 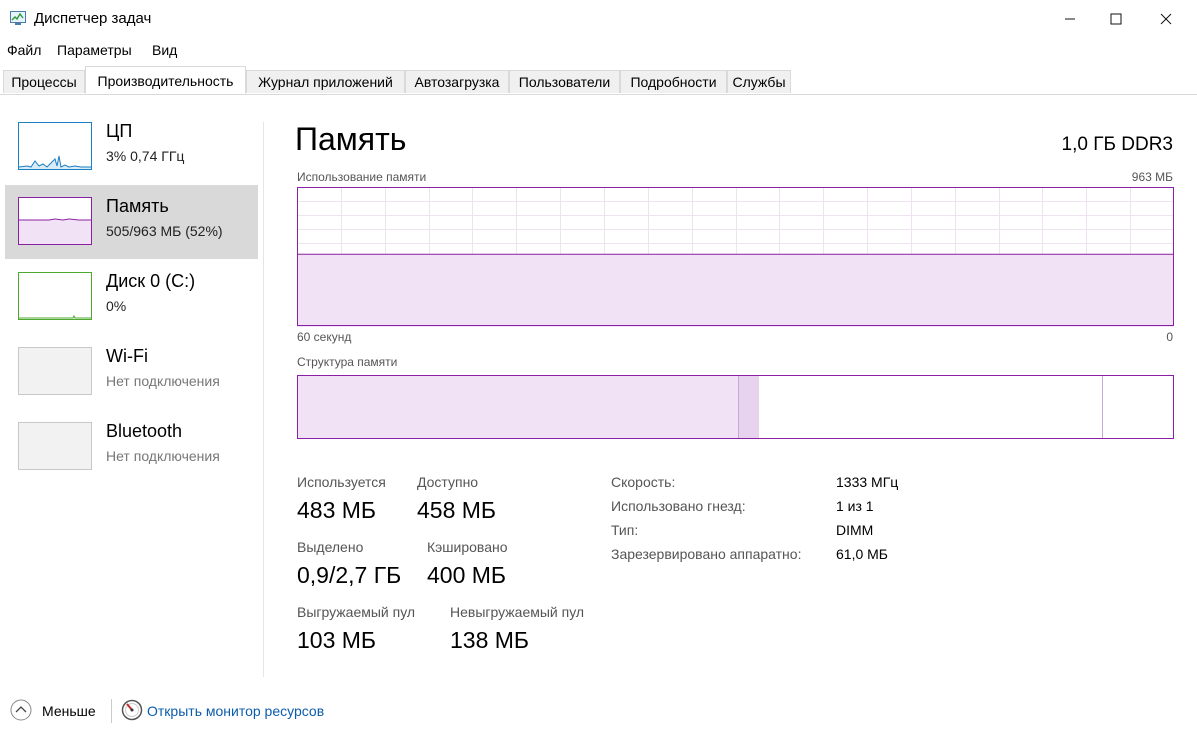 What do you see at coordinates (55, 371) in the screenshot?
I see `wifi-thumbnail` at bounding box center [55, 371].